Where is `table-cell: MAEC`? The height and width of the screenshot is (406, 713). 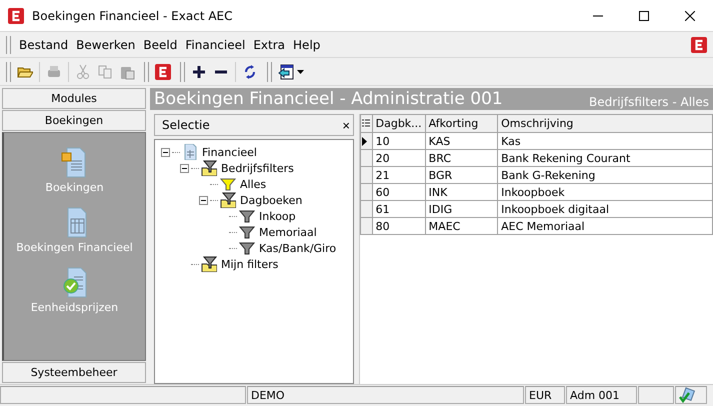
table-cell: MAEC is located at coordinates (461, 226).